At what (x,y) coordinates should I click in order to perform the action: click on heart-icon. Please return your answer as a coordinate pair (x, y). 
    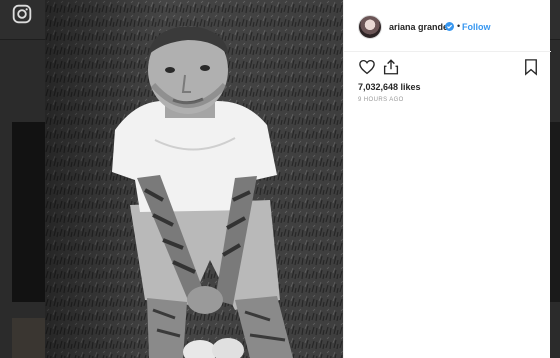
    Looking at the image, I should click on (367, 67).